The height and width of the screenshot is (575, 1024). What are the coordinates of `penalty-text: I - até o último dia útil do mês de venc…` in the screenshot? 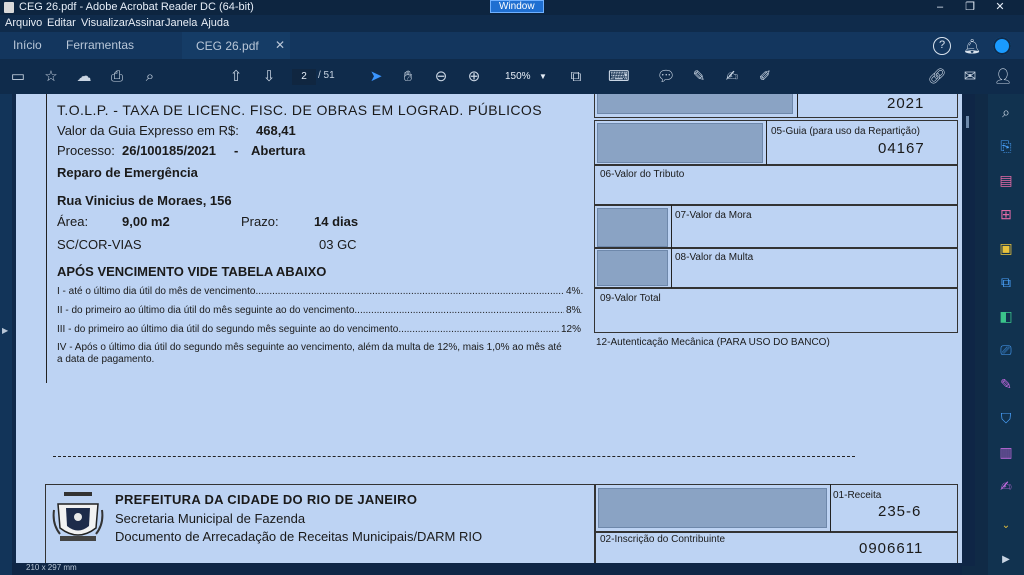 It's located at (156, 291).